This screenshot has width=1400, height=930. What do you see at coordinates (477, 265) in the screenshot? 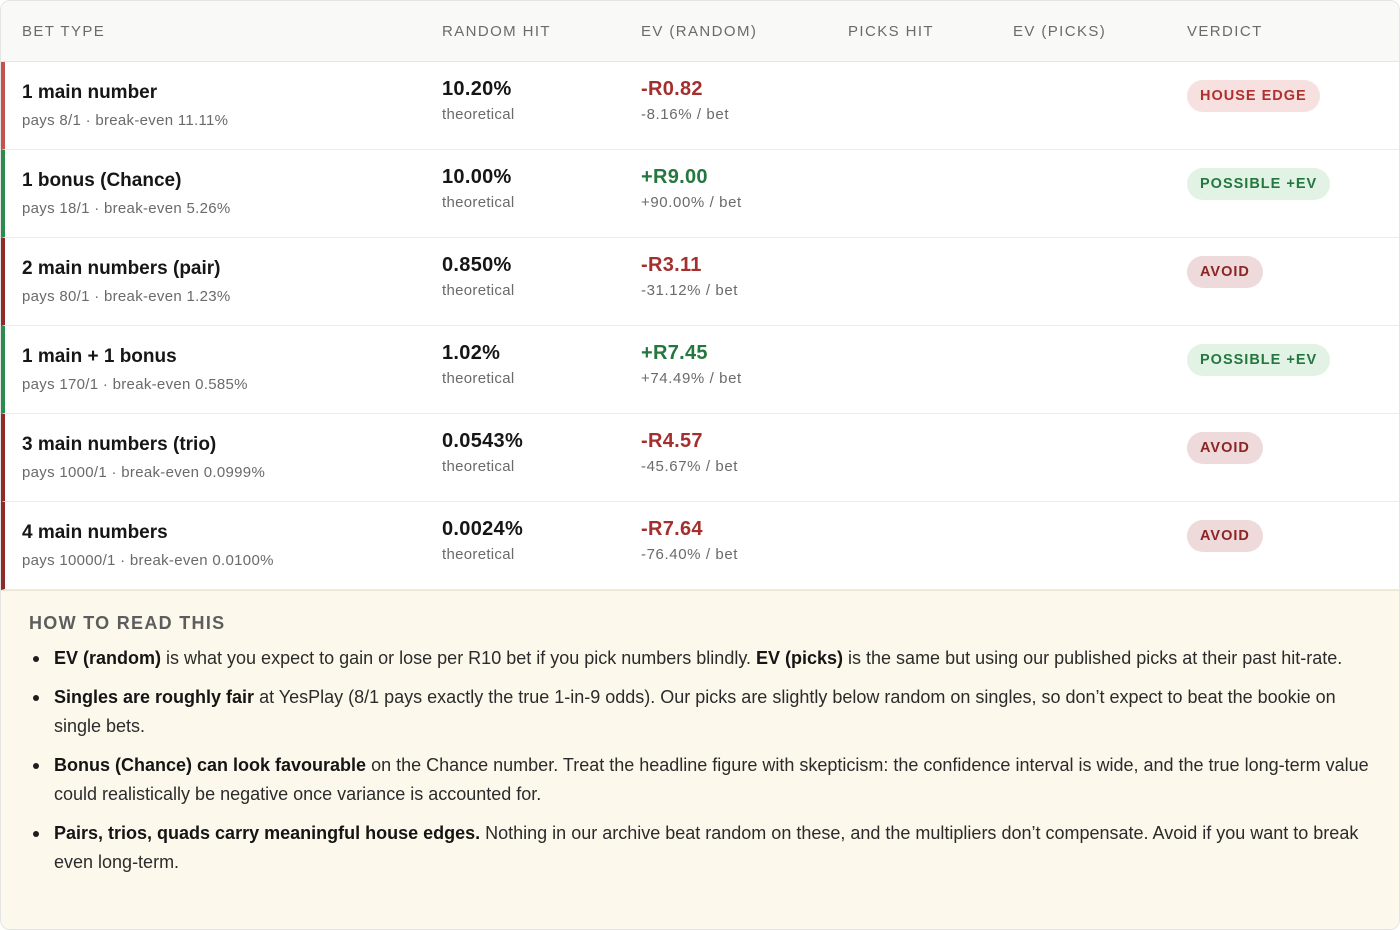
I see `random-hit-value: 0.850%` at bounding box center [477, 265].